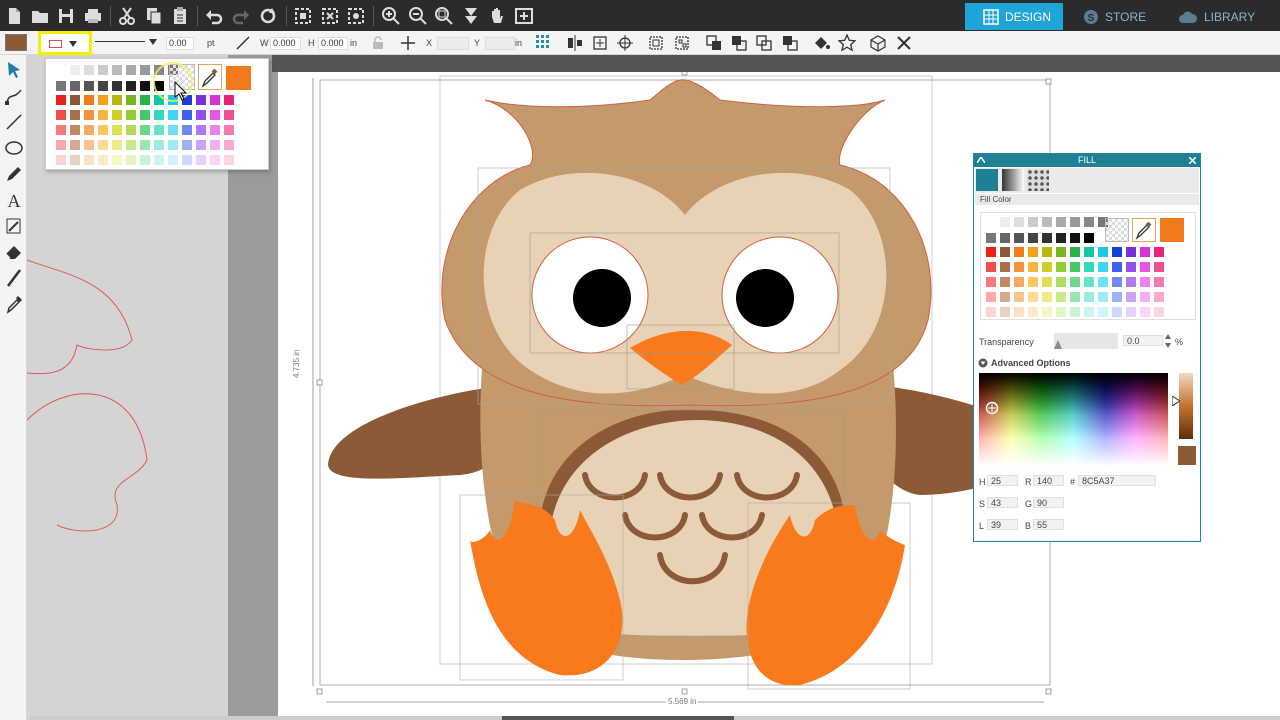 The image size is (1280, 720). I want to click on tab-library: LIBRARY, so click(1220, 16).